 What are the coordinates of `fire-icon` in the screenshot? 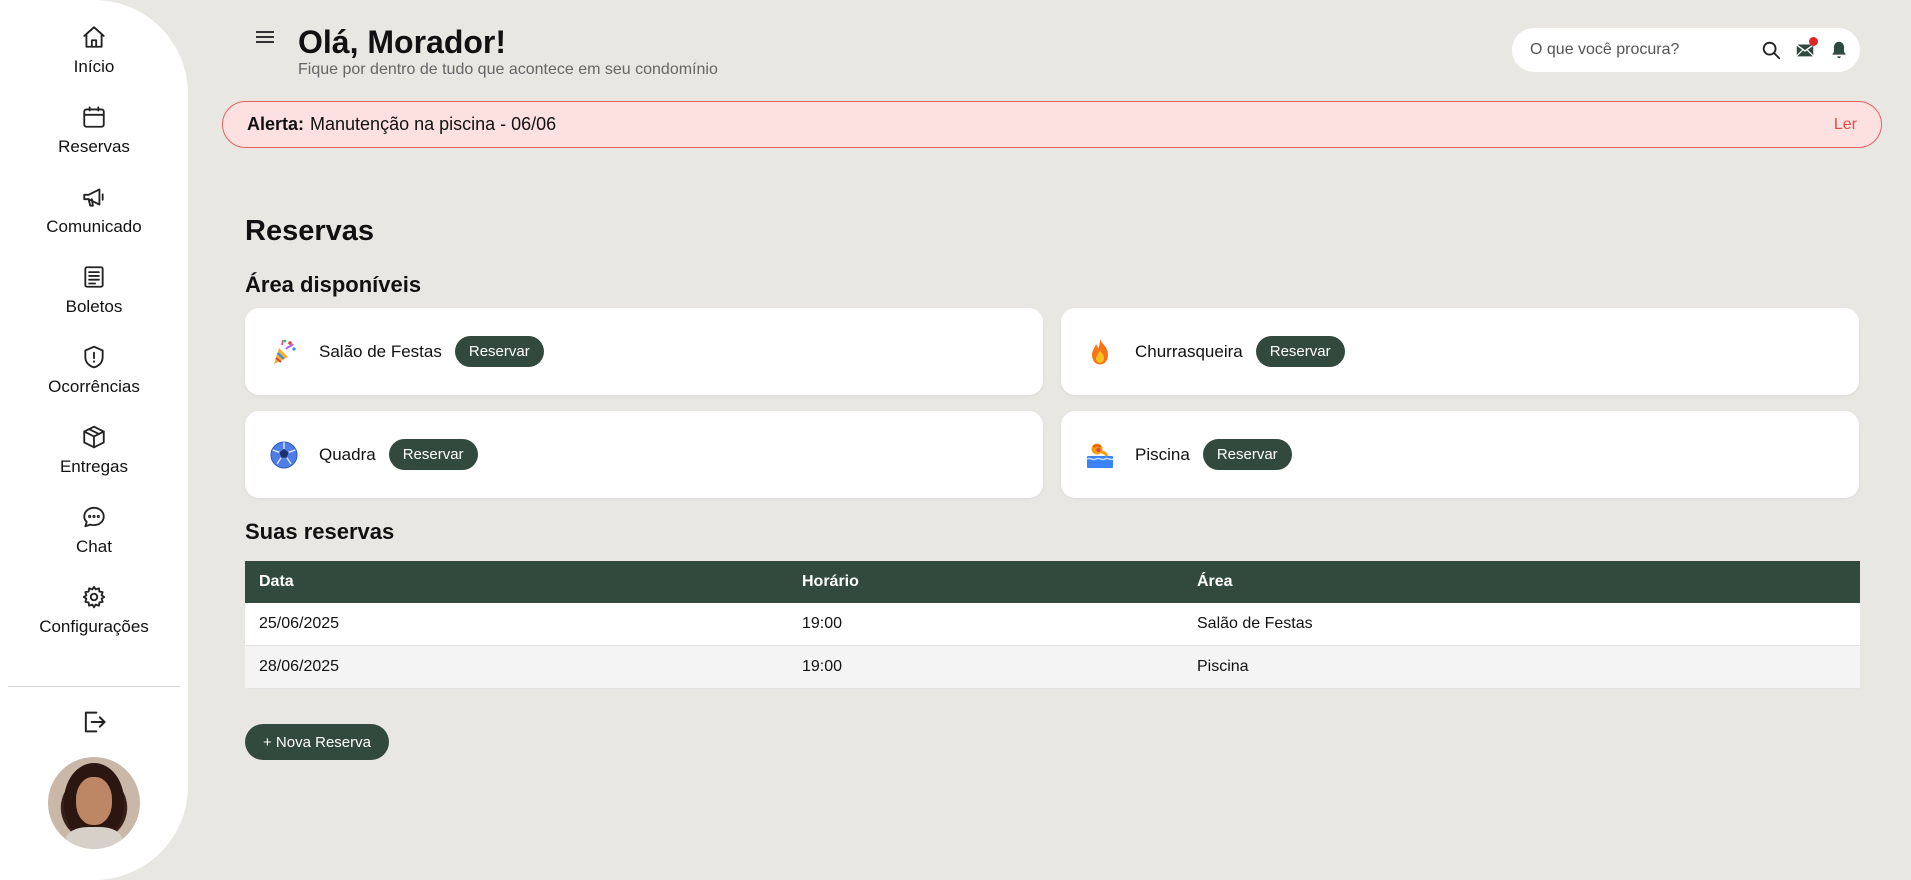 It's located at (1100, 352).